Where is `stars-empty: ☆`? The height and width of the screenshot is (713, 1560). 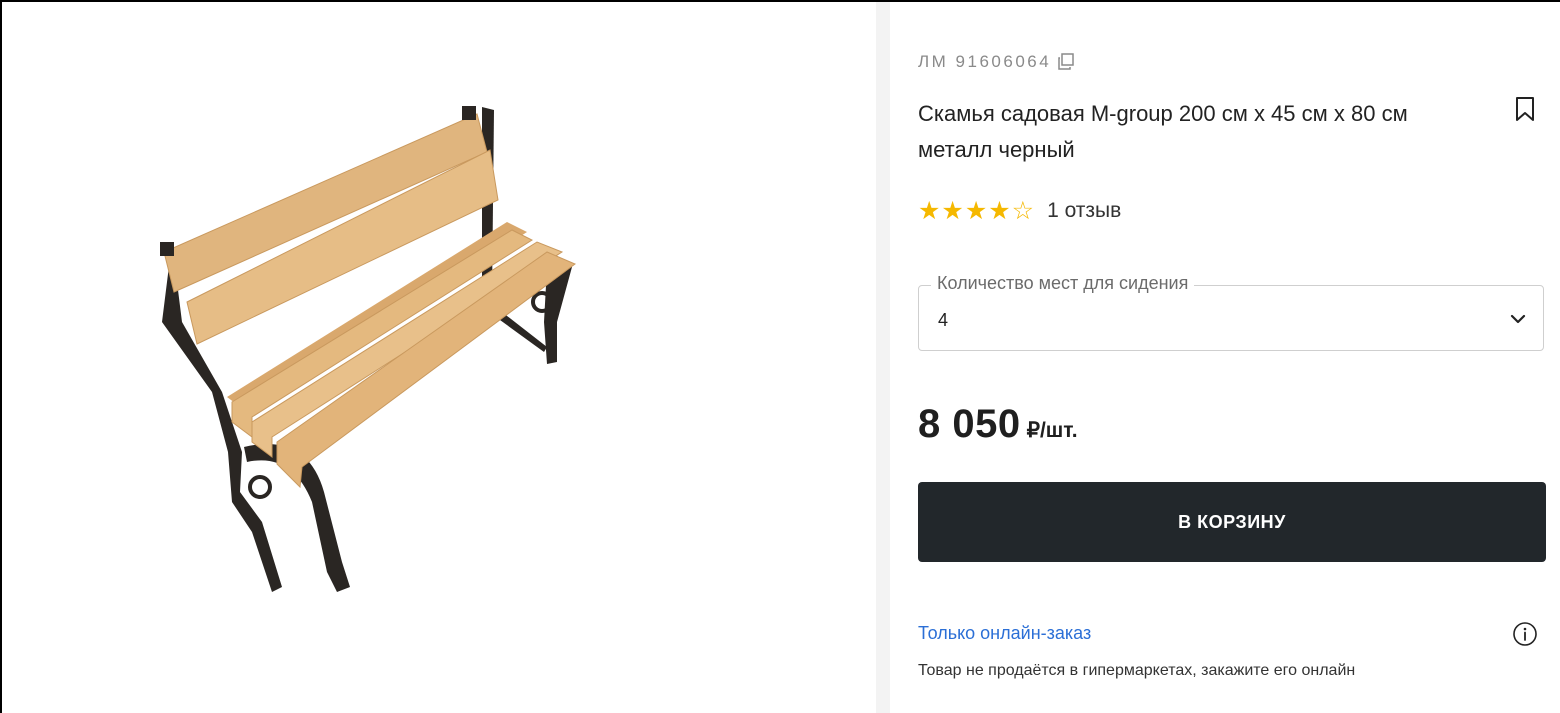 stars-empty: ☆ is located at coordinates (1023, 211).